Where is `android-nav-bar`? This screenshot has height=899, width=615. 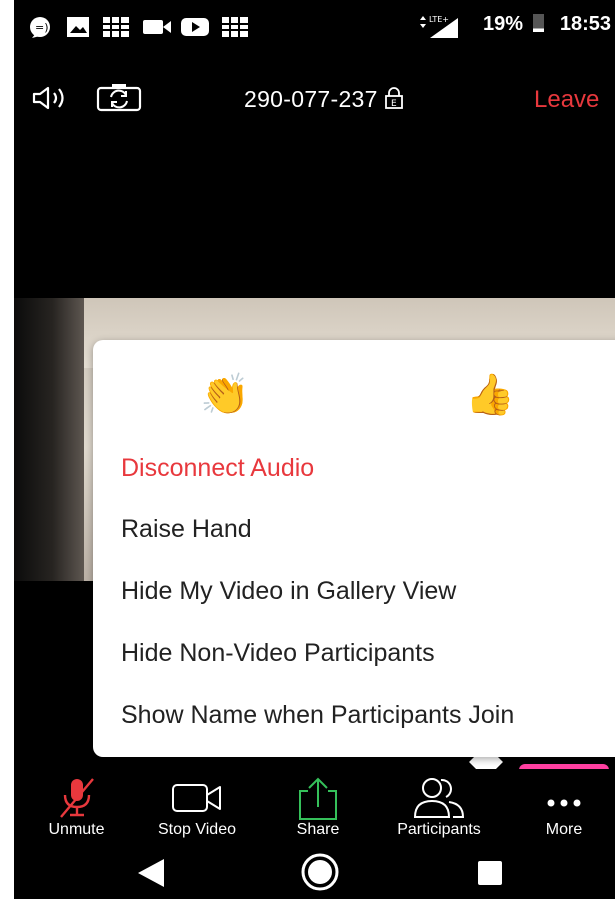
android-nav-bar is located at coordinates (314, 874).